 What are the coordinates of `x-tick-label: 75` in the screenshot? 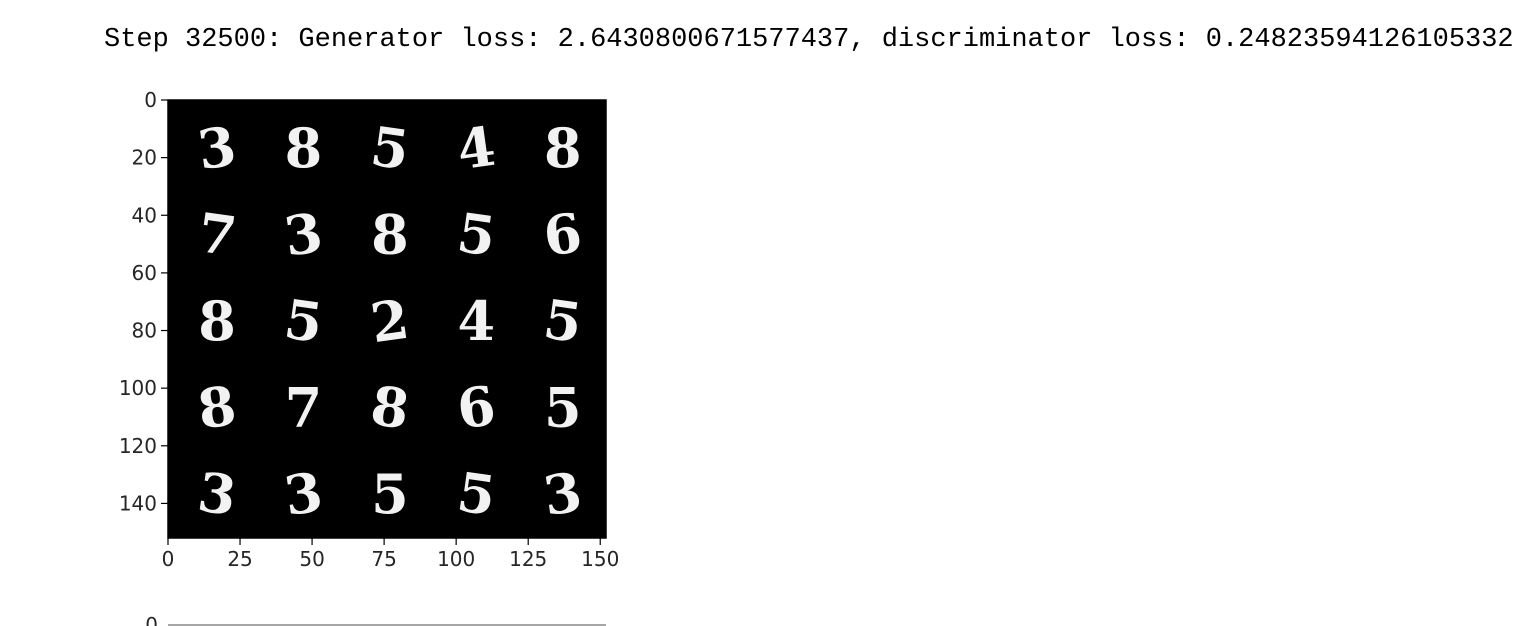 It's located at (383, 559).